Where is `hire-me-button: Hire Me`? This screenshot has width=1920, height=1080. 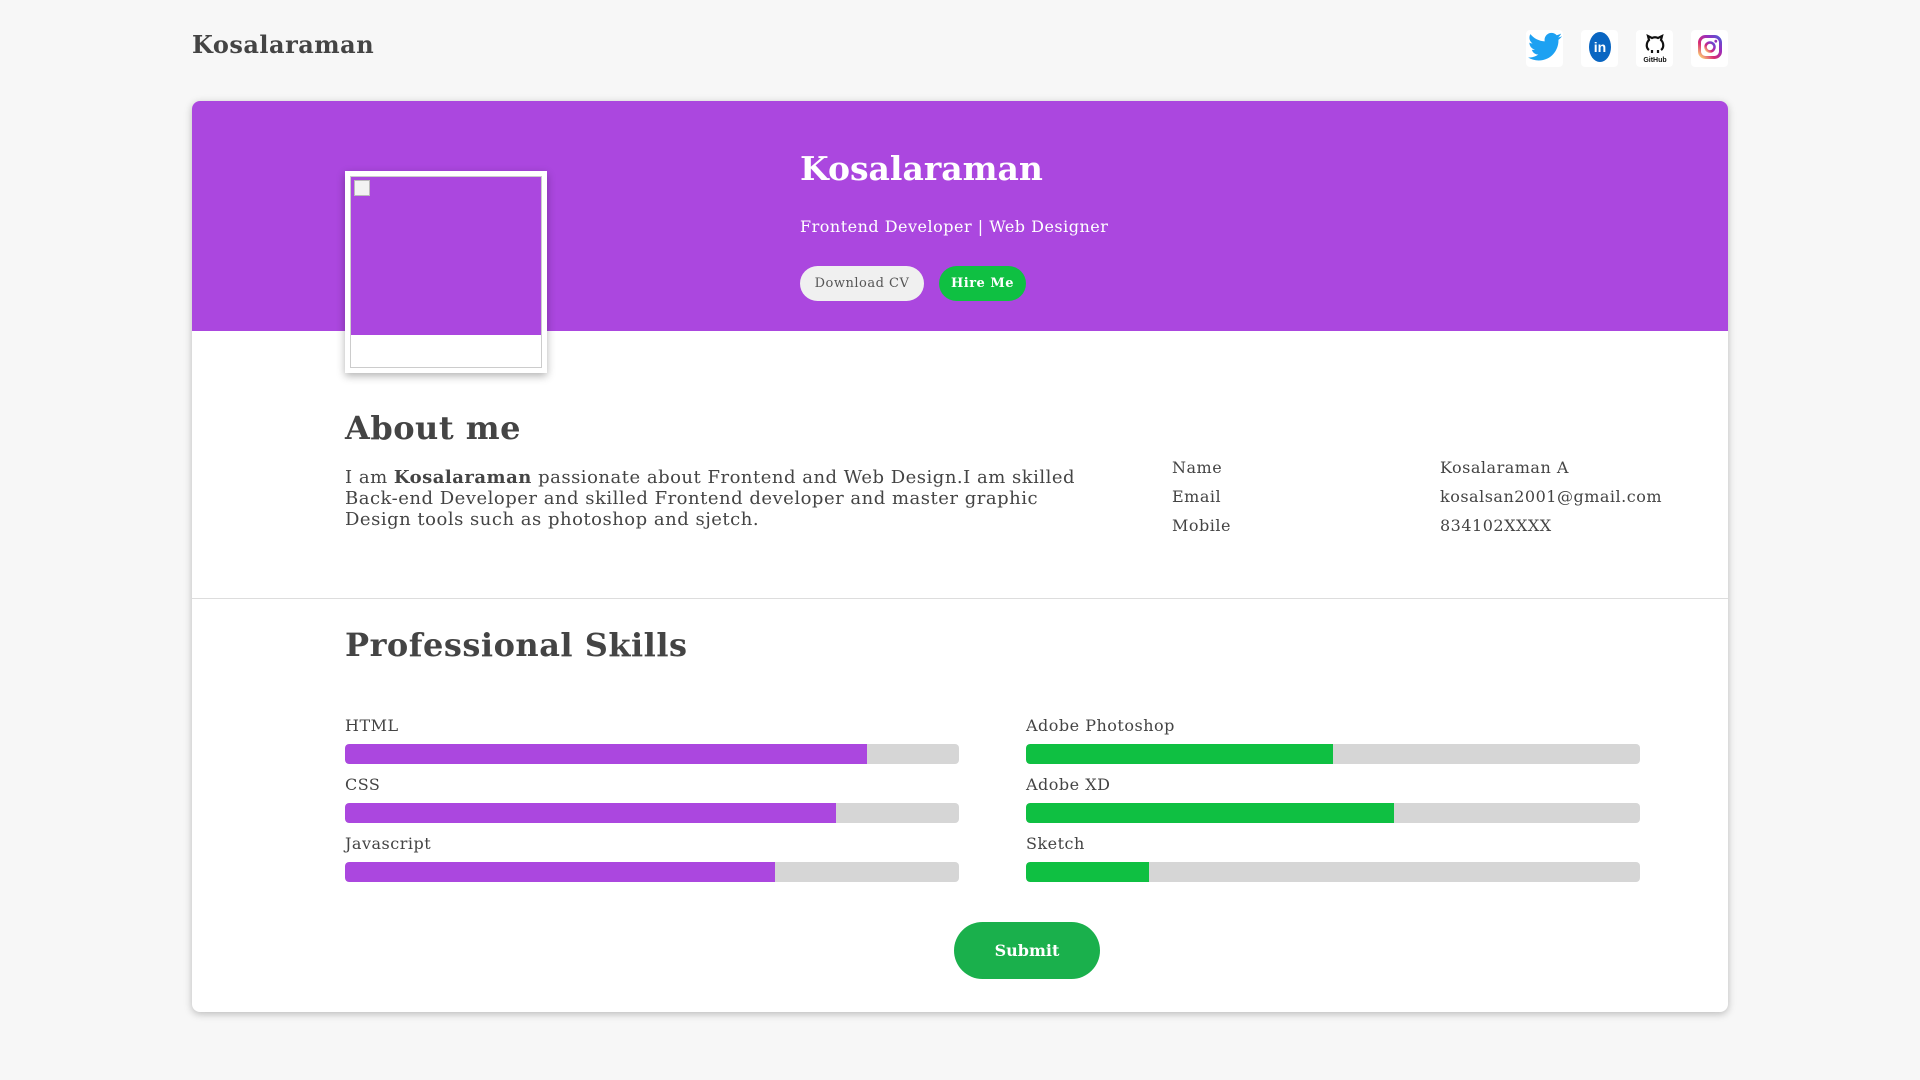 hire-me-button: Hire Me is located at coordinates (982, 283).